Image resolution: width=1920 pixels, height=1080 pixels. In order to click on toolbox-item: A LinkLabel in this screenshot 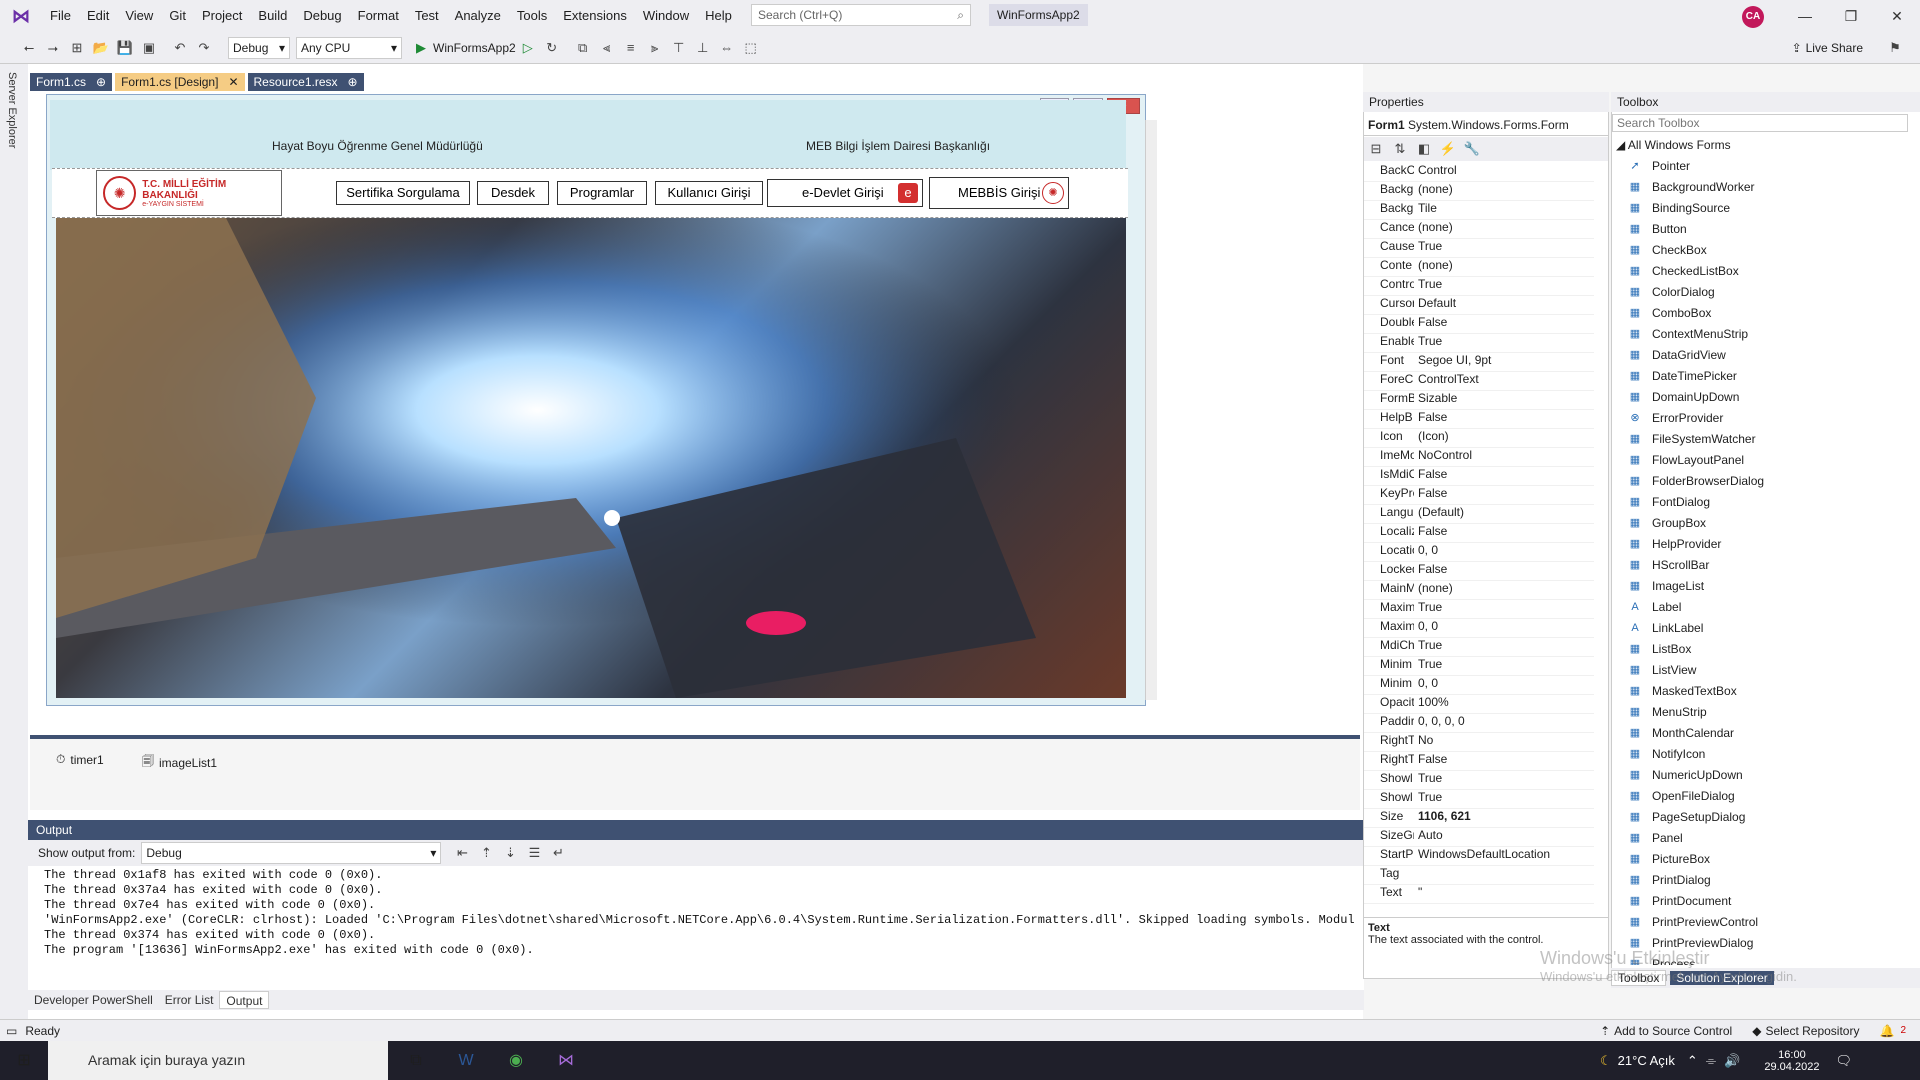, I will do `click(1759, 627)`.